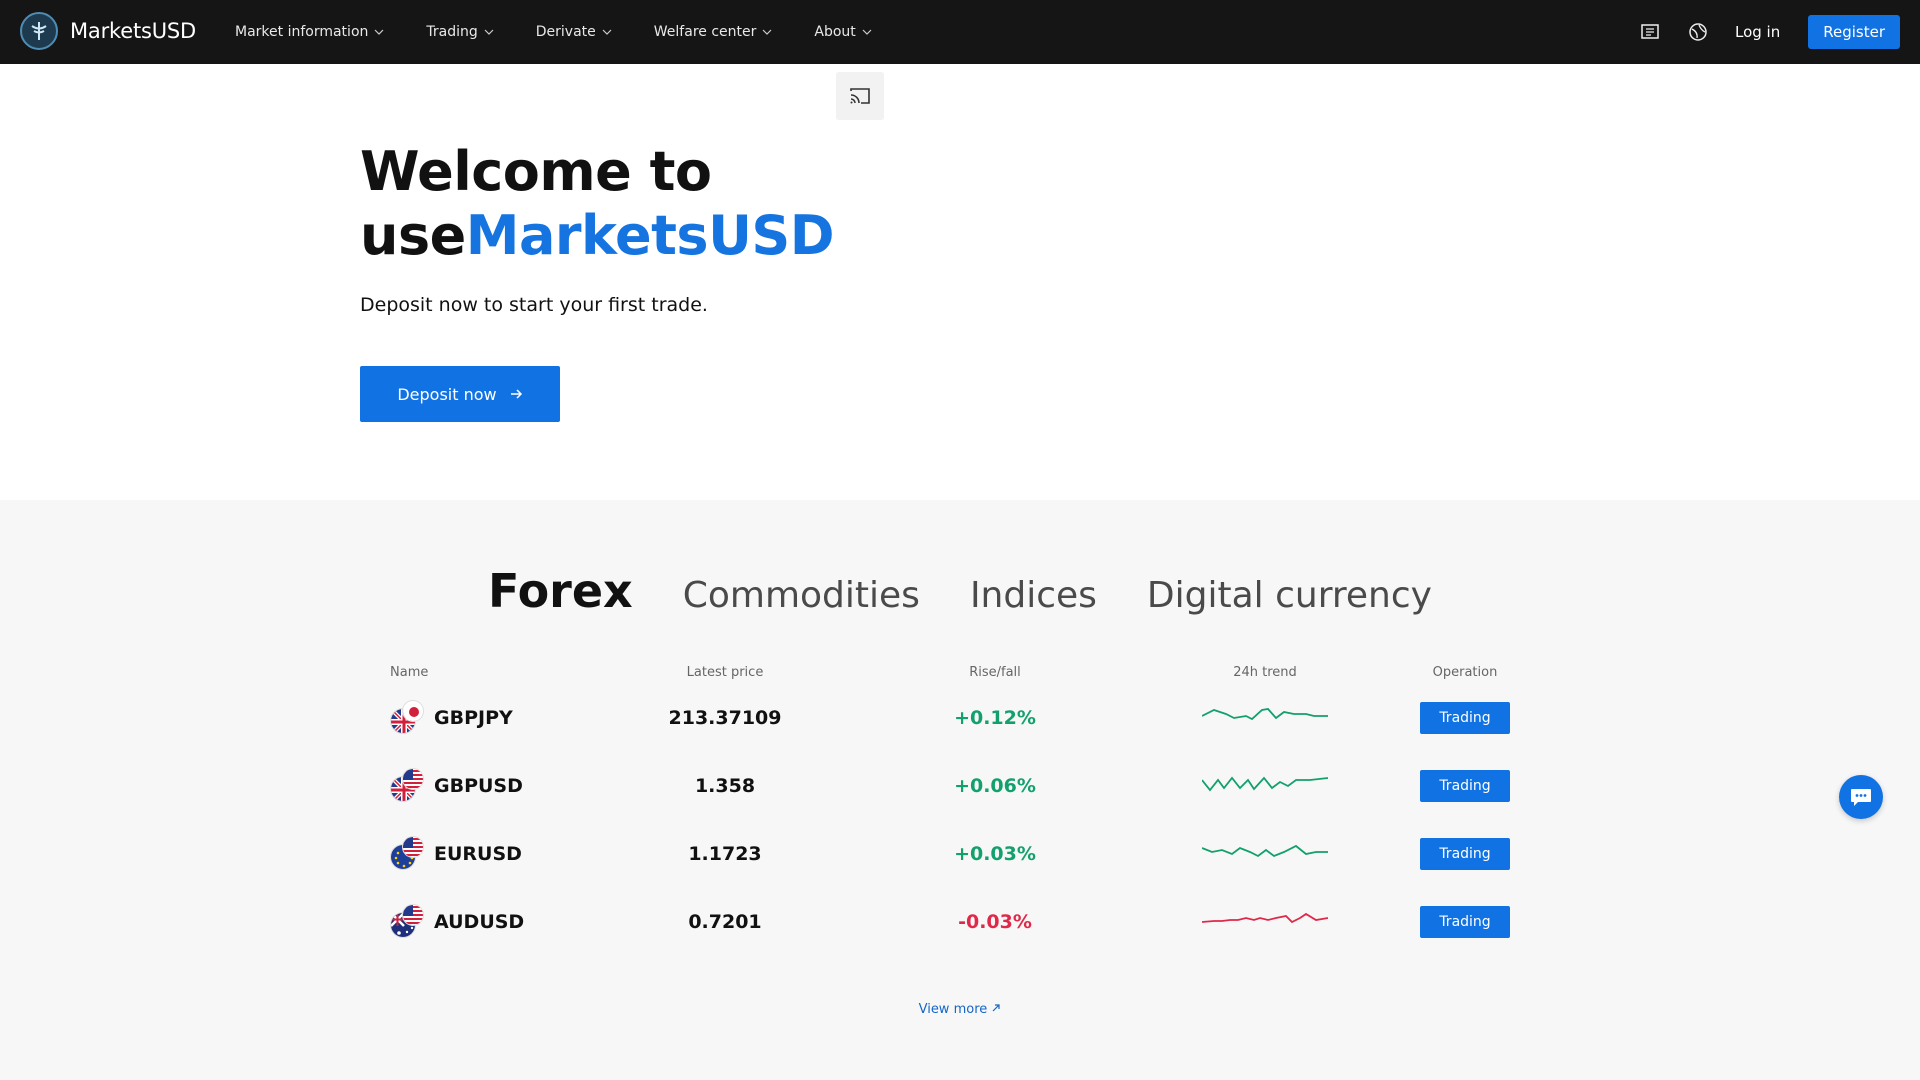 The height and width of the screenshot is (1080, 1920). Describe the element at coordinates (1650, 32) in the screenshot. I see `news-icon` at that location.